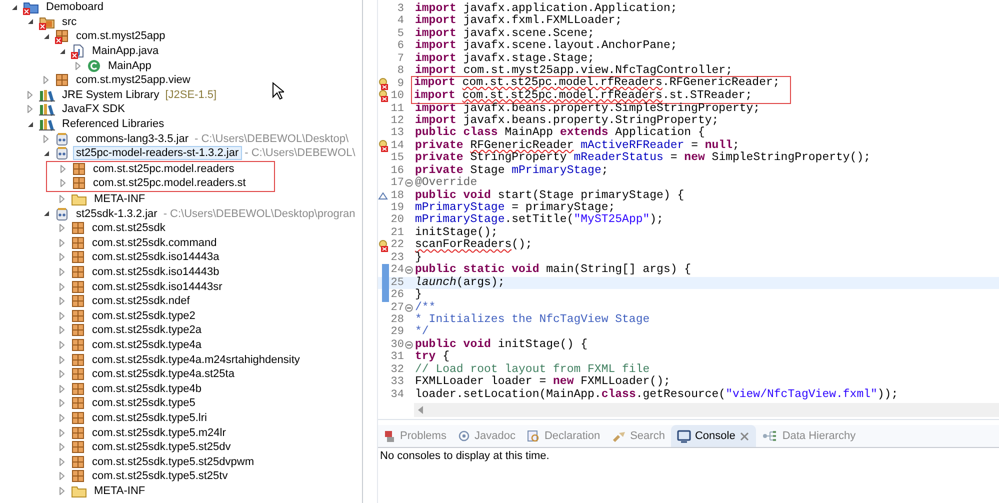  Describe the element at coordinates (173, 462) in the screenshot. I see `tree-item-label: com.st.st25sdk.type5.st25dvpwm` at that location.